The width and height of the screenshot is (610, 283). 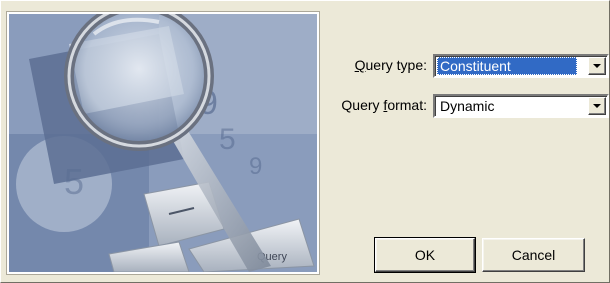 I want to click on query-type-select: Constituent, so click(x=521, y=66).